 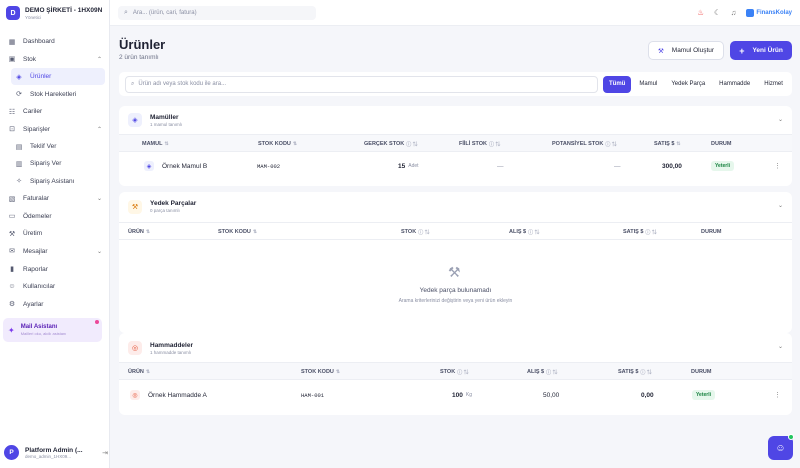 What do you see at coordinates (165, 210) in the screenshot?
I see `section-count: 0 parça tanımlı` at bounding box center [165, 210].